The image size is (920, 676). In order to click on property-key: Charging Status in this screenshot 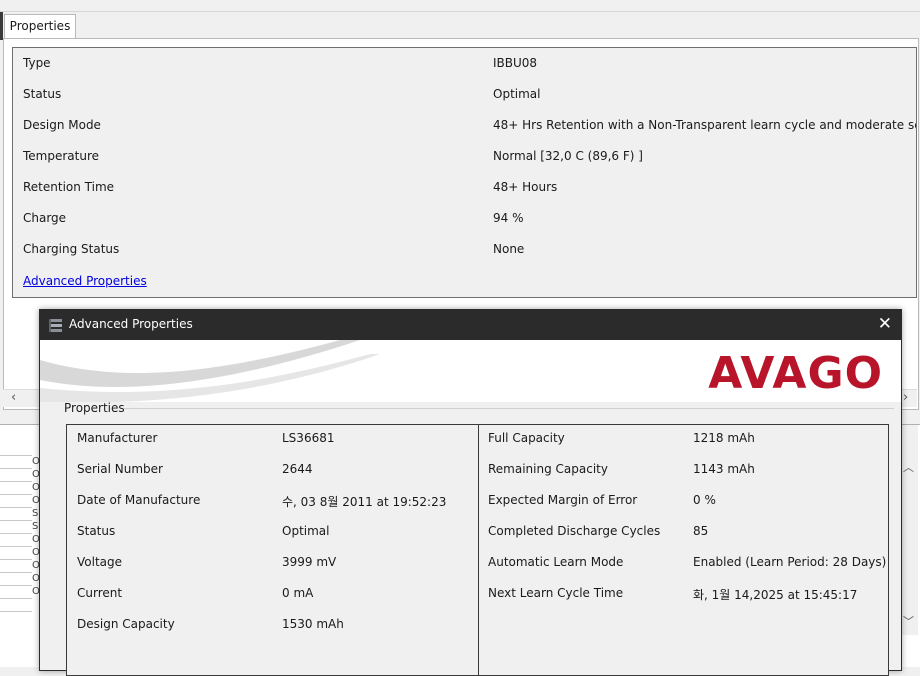, I will do `click(71, 249)`.